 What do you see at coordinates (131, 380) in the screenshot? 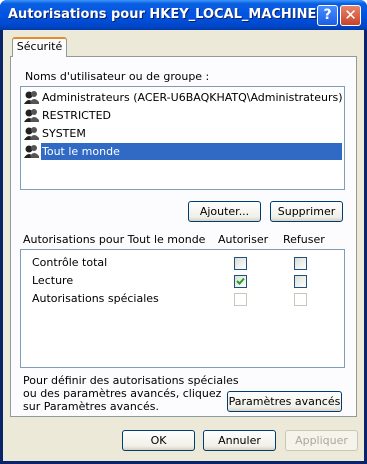
I see `advanced-note-line: Pour définir des autorisations spéciales` at bounding box center [131, 380].